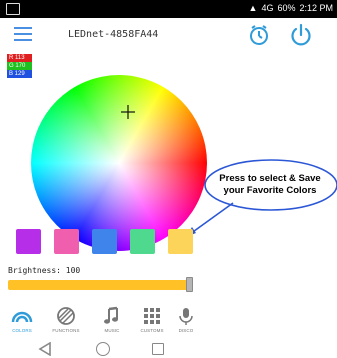  What do you see at coordinates (23, 35) in the screenshot?
I see `hamburger-menu-icon` at bounding box center [23, 35].